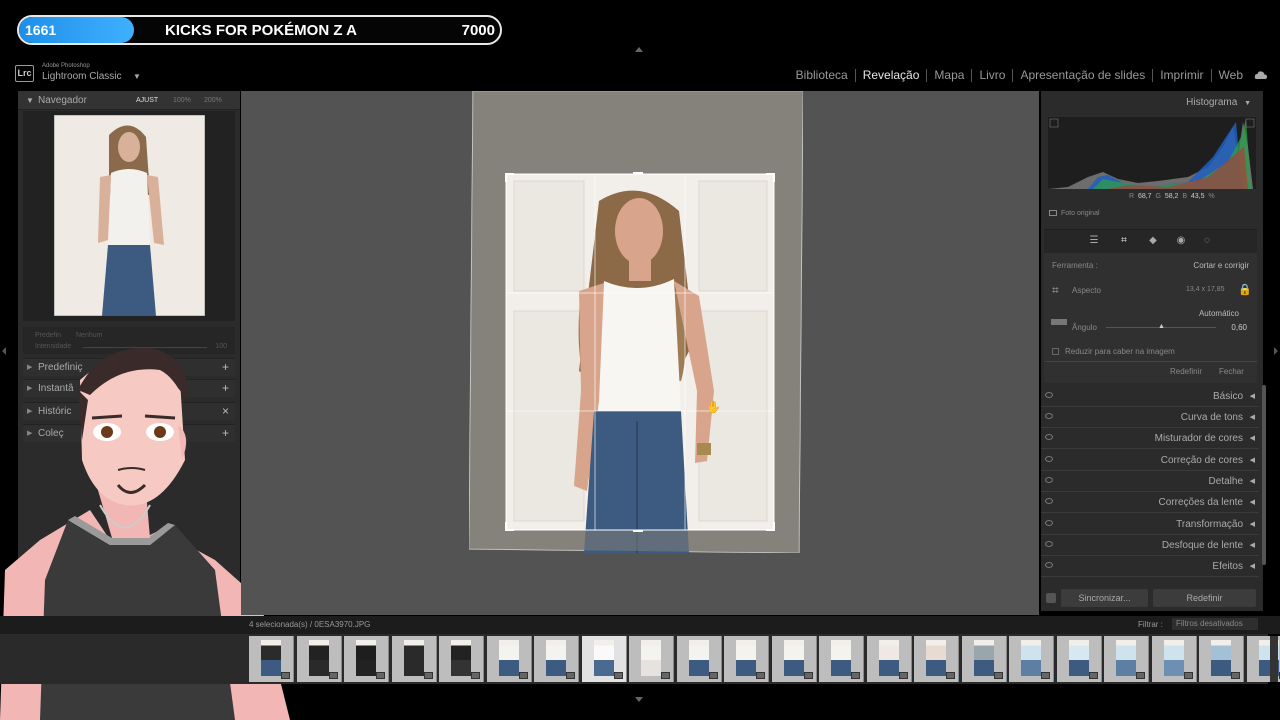  Describe the element at coordinates (309, 624) in the screenshot. I see `filmstrip-source-info: 4 selecionada(s) / 0ESA3970.JPG` at that location.